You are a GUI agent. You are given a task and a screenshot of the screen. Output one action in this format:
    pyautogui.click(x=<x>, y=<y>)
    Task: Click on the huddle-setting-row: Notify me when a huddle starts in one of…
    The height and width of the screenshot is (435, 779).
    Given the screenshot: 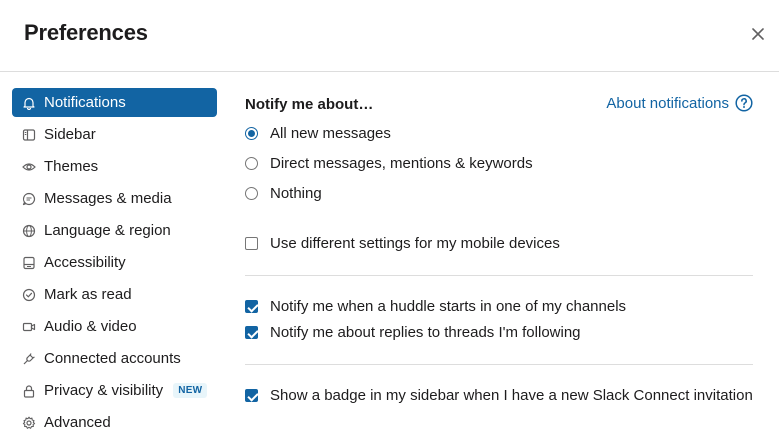 What is the action you would take?
    pyautogui.click(x=435, y=306)
    